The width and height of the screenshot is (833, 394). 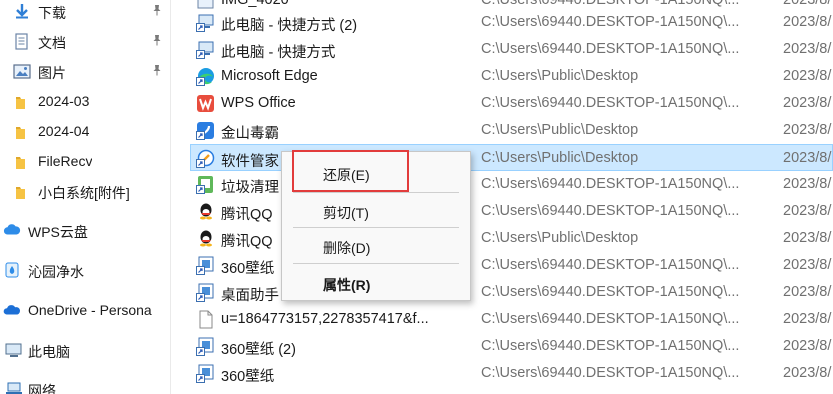 What do you see at coordinates (56, 272) in the screenshot?
I see `sidebar-item-label: 沁园净水` at bounding box center [56, 272].